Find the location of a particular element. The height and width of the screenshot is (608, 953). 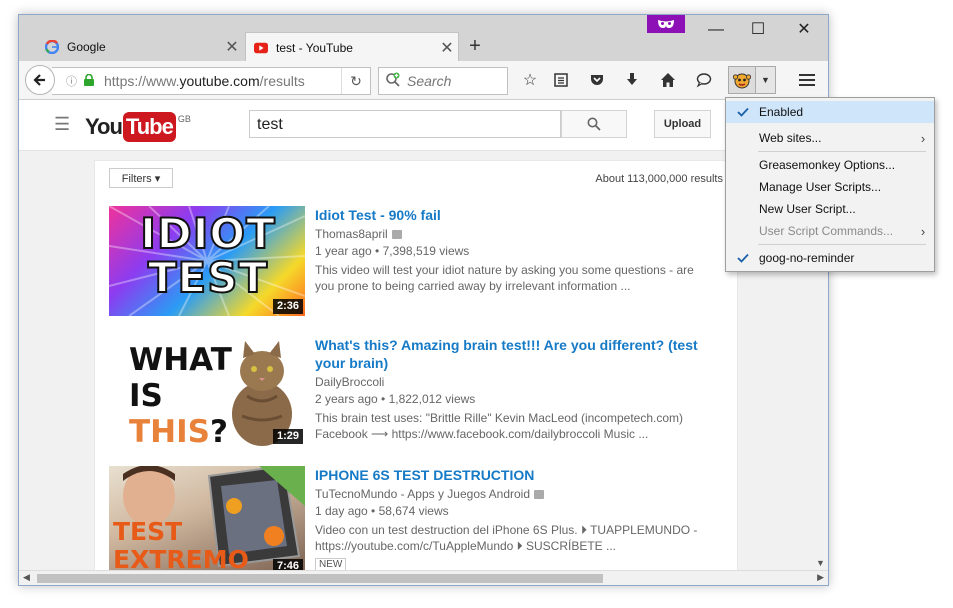

guide-menu-icon: ☰ is located at coordinates (62, 124).